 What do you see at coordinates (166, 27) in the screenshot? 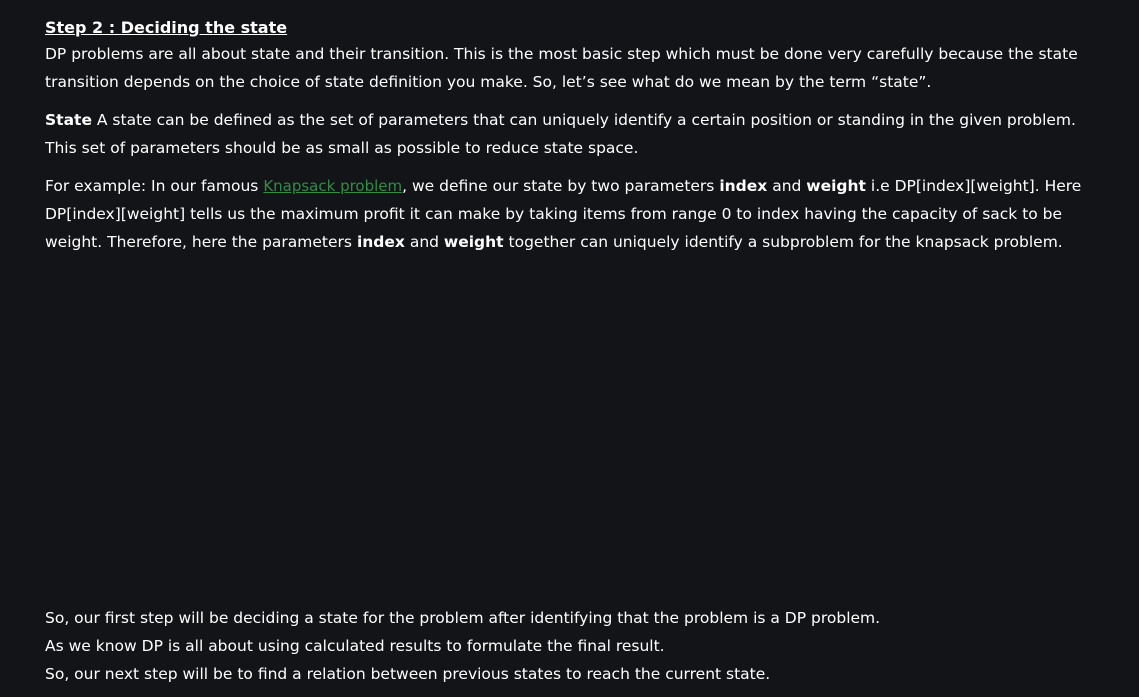
I see `step-heading: Step 2 : Deciding the state` at bounding box center [166, 27].